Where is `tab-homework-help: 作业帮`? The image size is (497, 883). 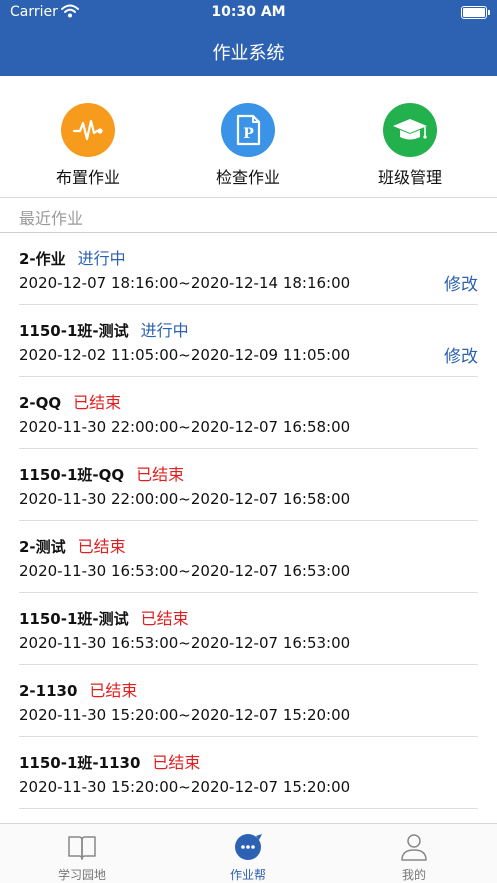 tab-homework-help: 作业帮 is located at coordinates (248, 857).